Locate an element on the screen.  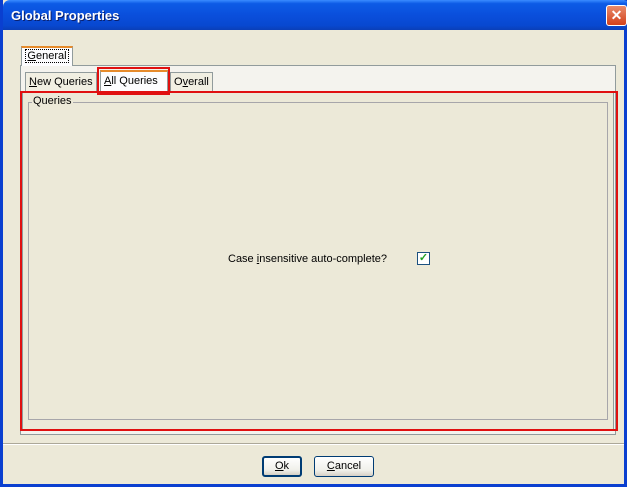
close-icon: ✕ is located at coordinates (616, 15).